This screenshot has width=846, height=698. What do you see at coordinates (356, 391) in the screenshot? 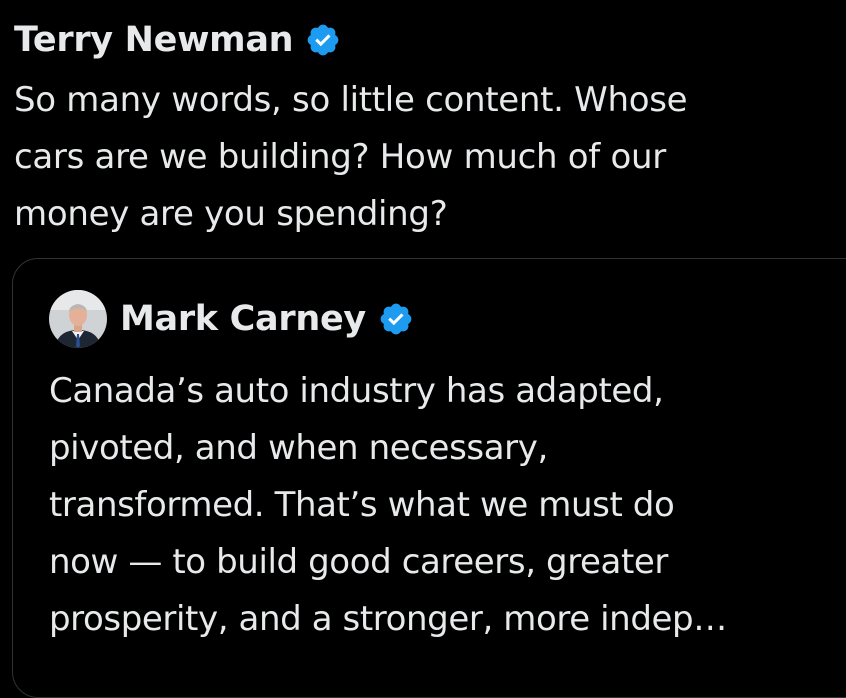
I see `quoted-text-line: Canada’s auto industry has adapted,` at bounding box center [356, 391].